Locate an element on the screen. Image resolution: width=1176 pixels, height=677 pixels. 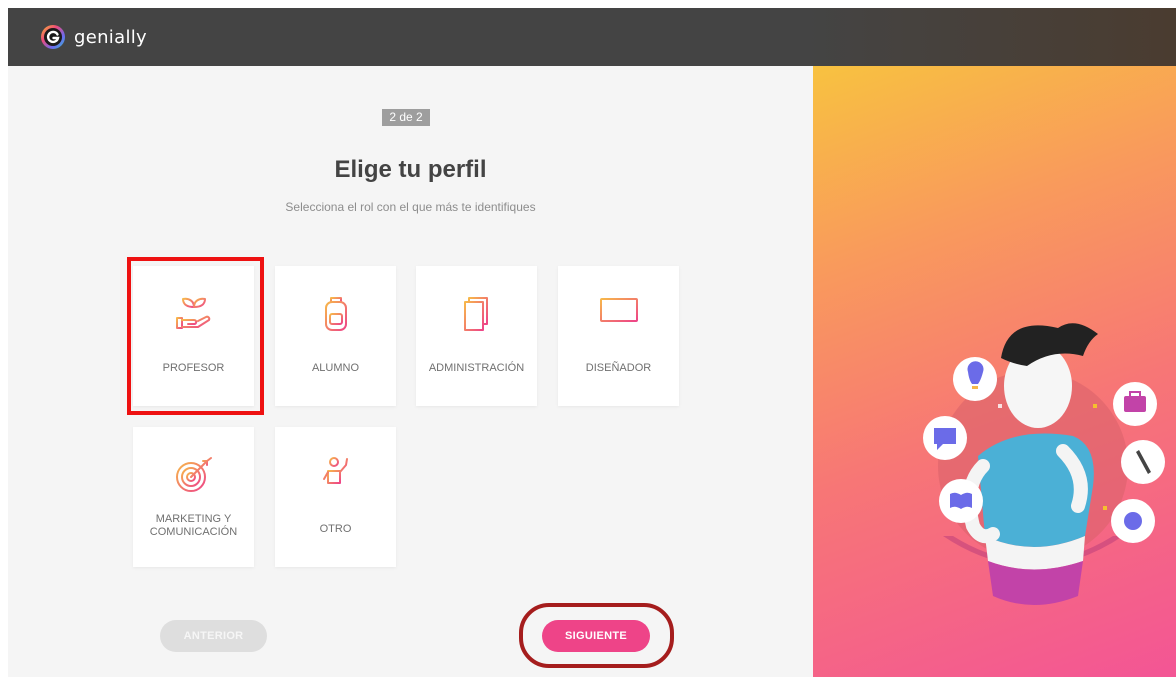
profile-label: MARKETING Y COMUNICACIÓN is located at coordinates (193, 525).